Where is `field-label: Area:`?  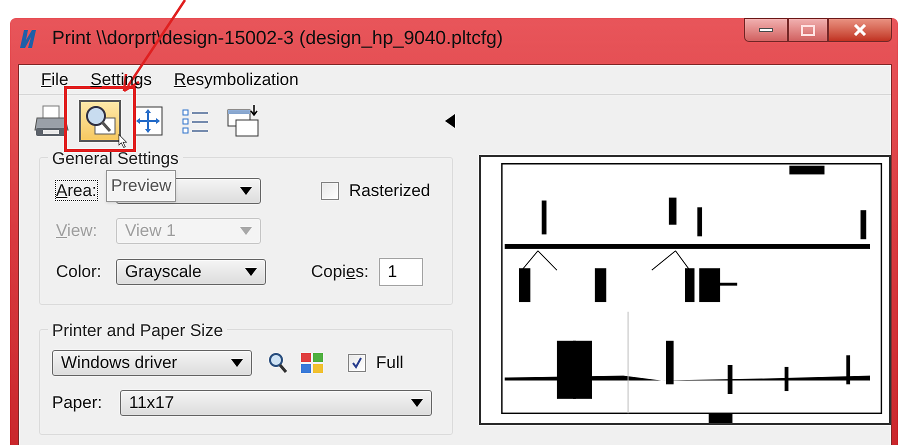
field-label: Area: is located at coordinates (76, 190).